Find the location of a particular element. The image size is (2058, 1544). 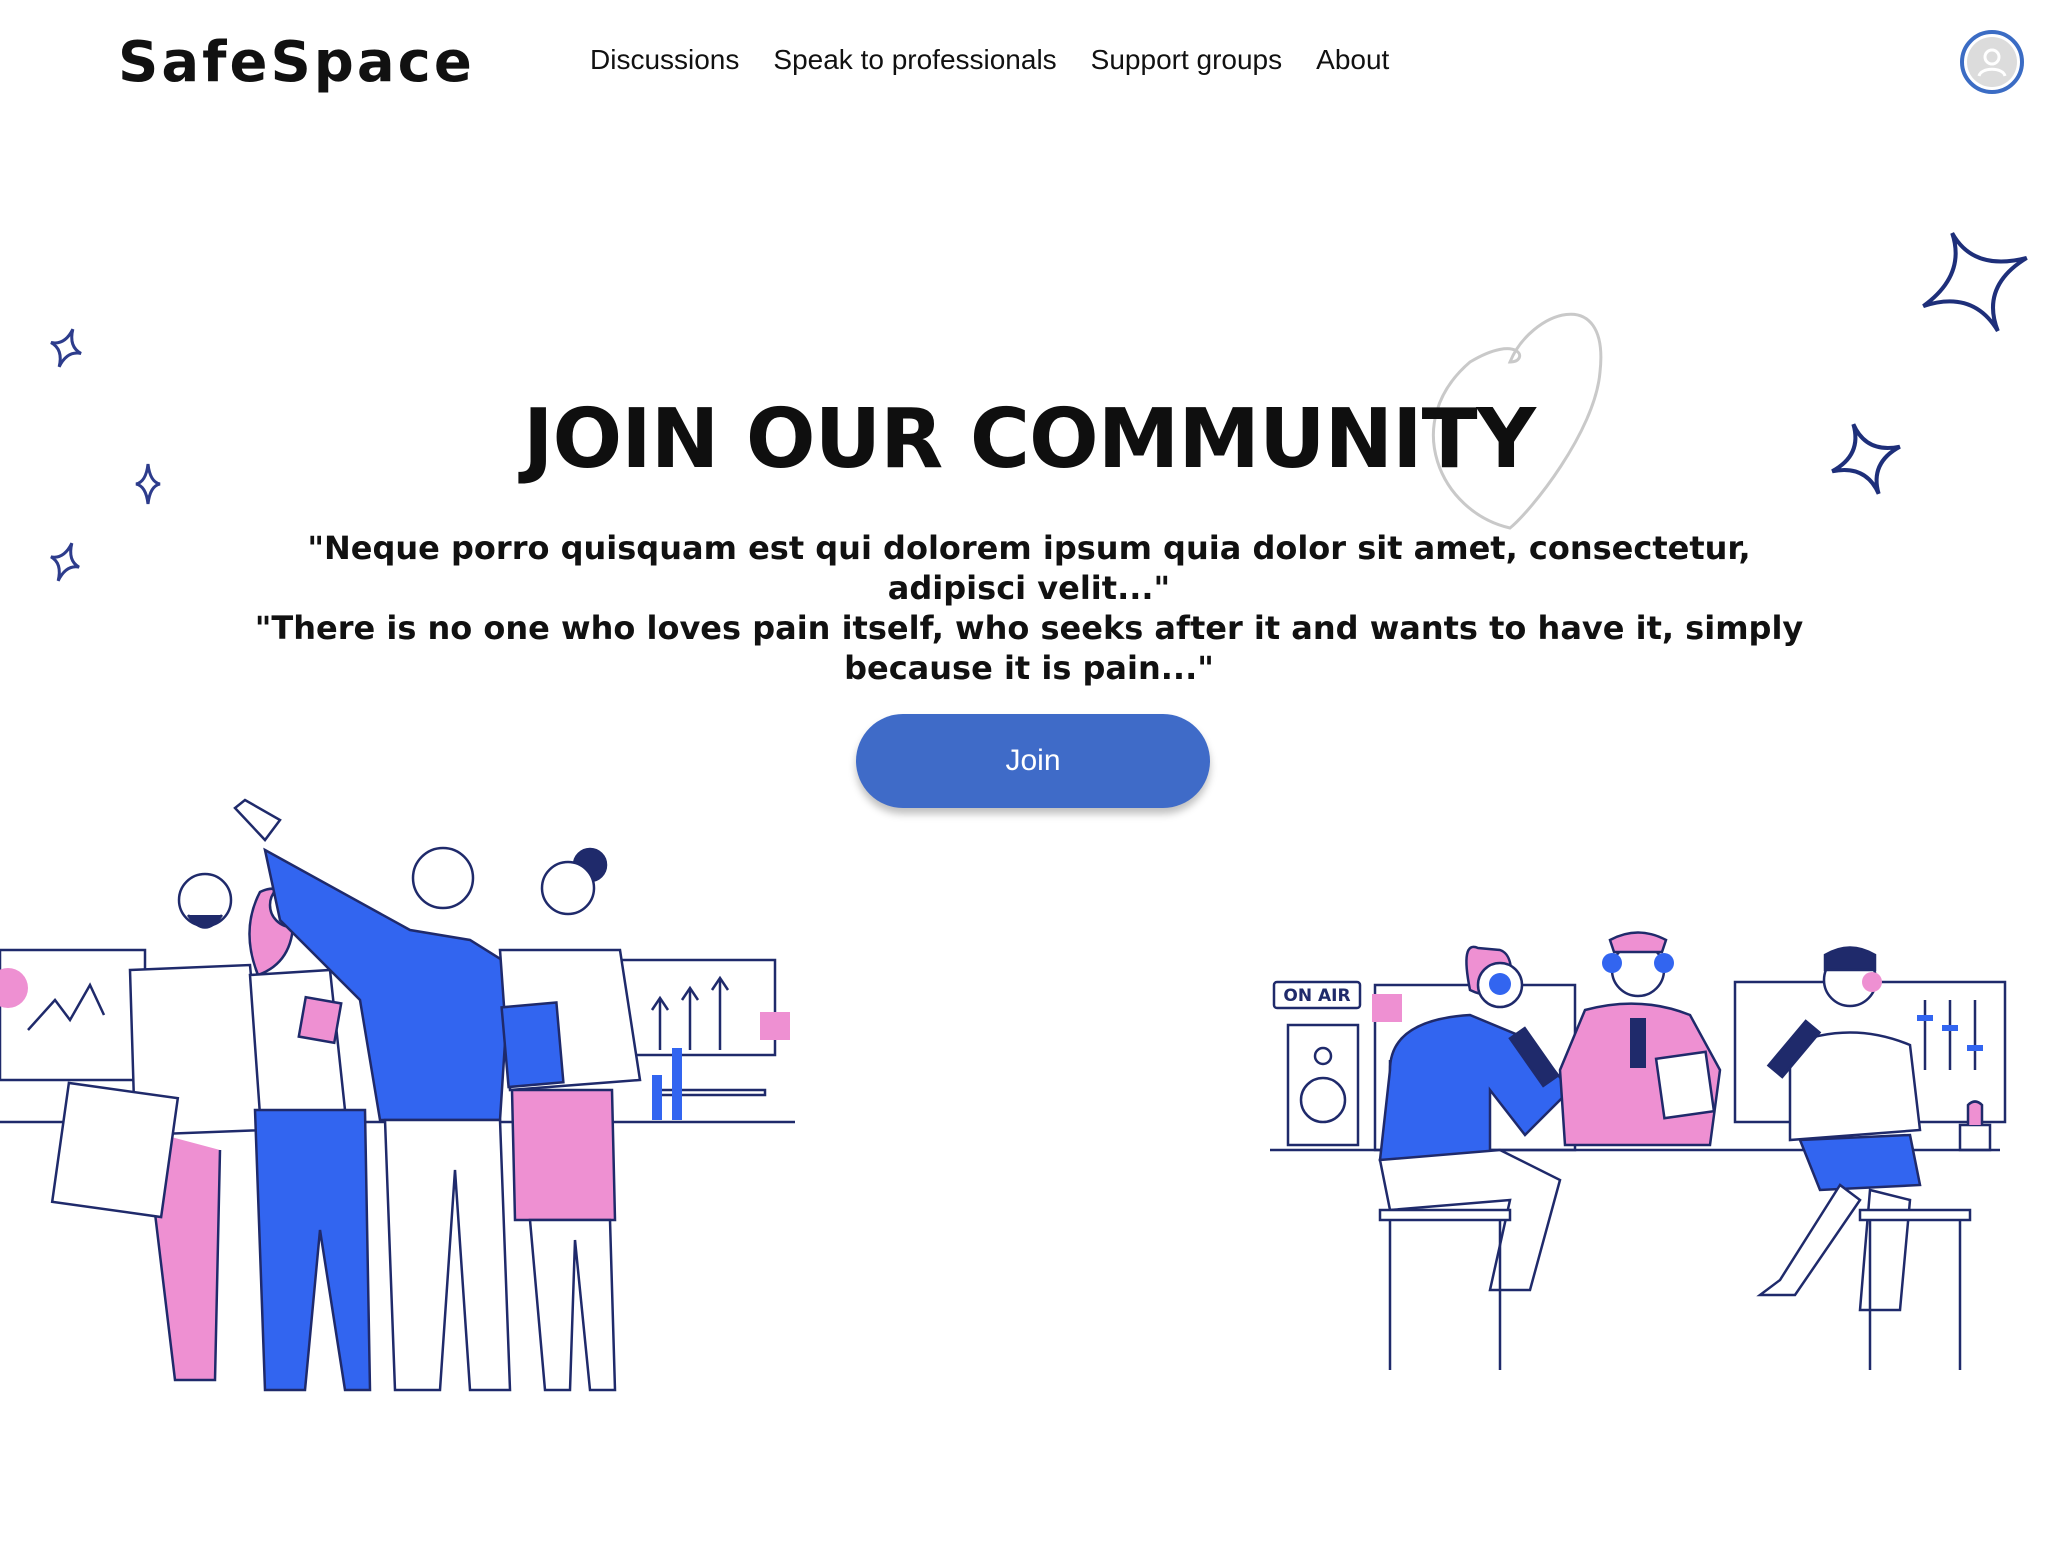

user-avatar-button is located at coordinates (1992, 62).